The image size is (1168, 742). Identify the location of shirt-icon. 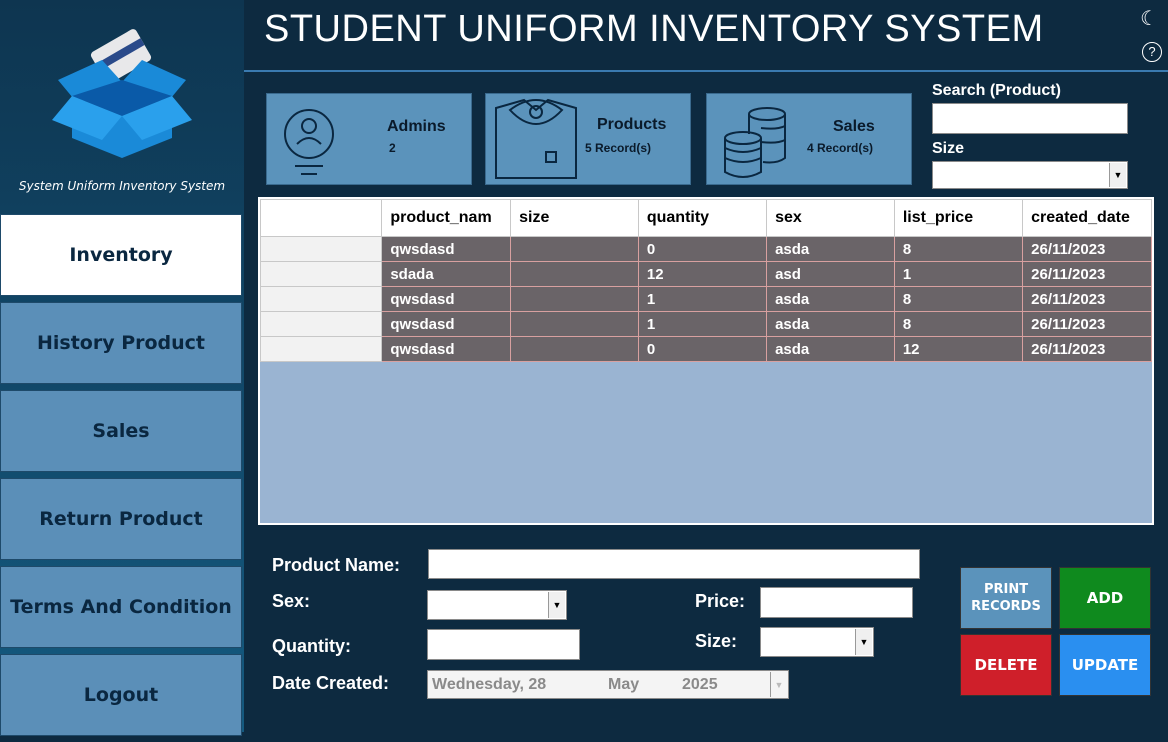
(536, 138).